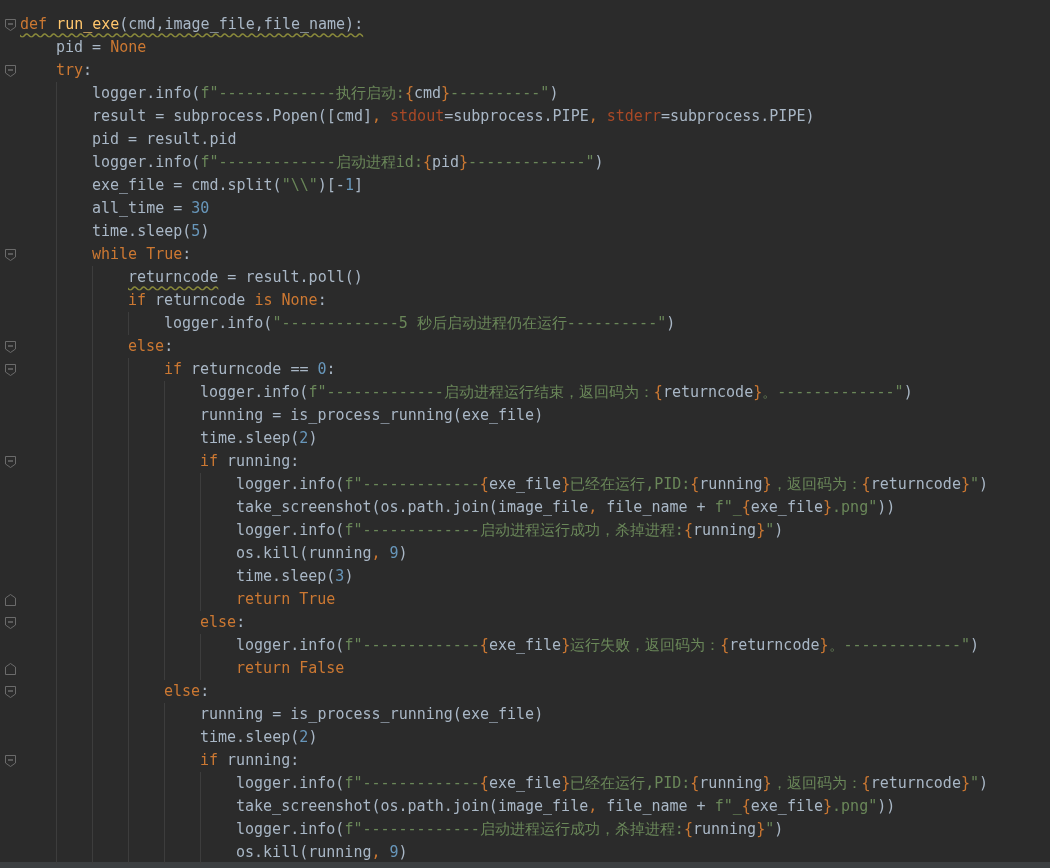 The width and height of the screenshot is (1050, 868). What do you see at coordinates (74, 70) in the screenshot?
I see `code-line: try:` at bounding box center [74, 70].